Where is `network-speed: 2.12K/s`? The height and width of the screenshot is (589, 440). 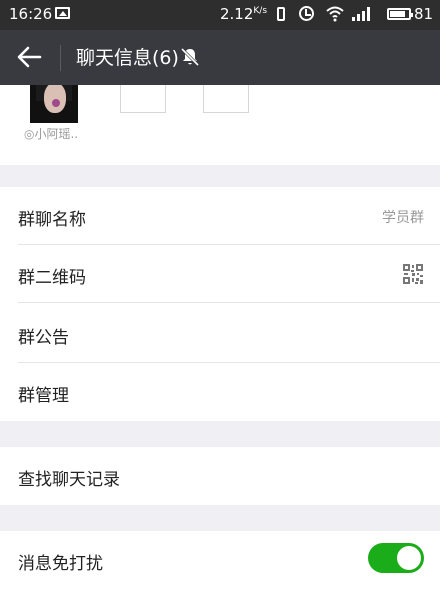
network-speed: 2.12K/s is located at coordinates (243, 14).